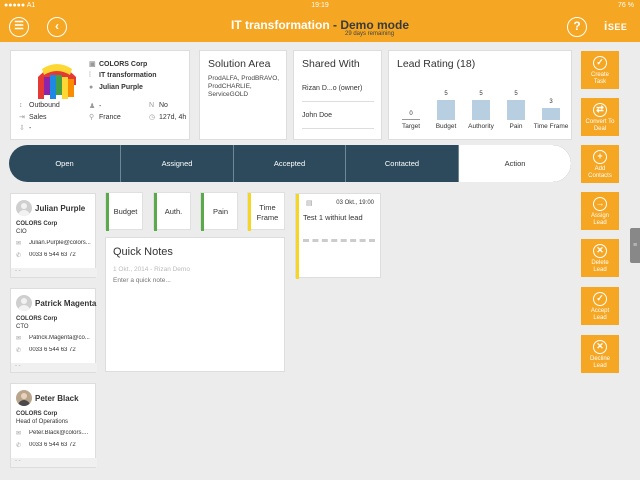 The width and height of the screenshot is (640, 480). I want to click on app-logo: iSEE, so click(616, 26).